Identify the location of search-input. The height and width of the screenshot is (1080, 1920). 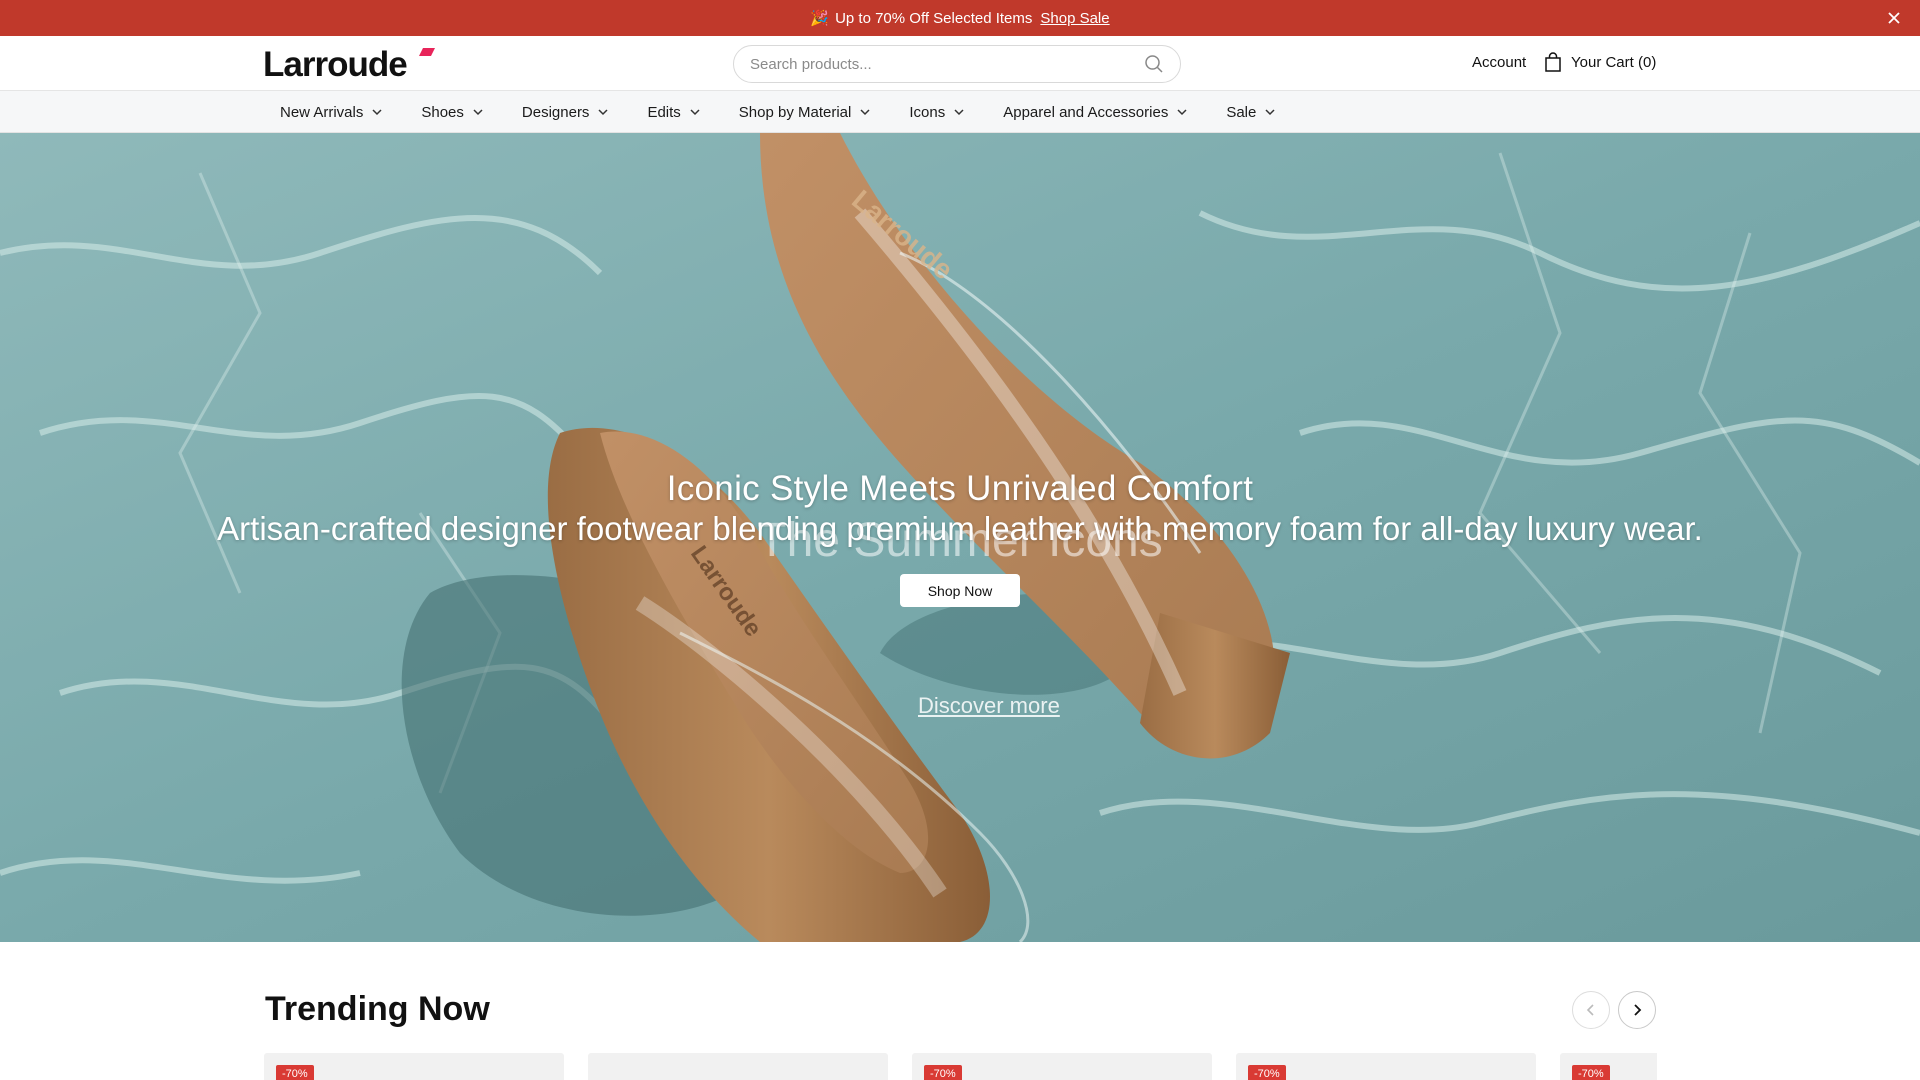
(947, 64).